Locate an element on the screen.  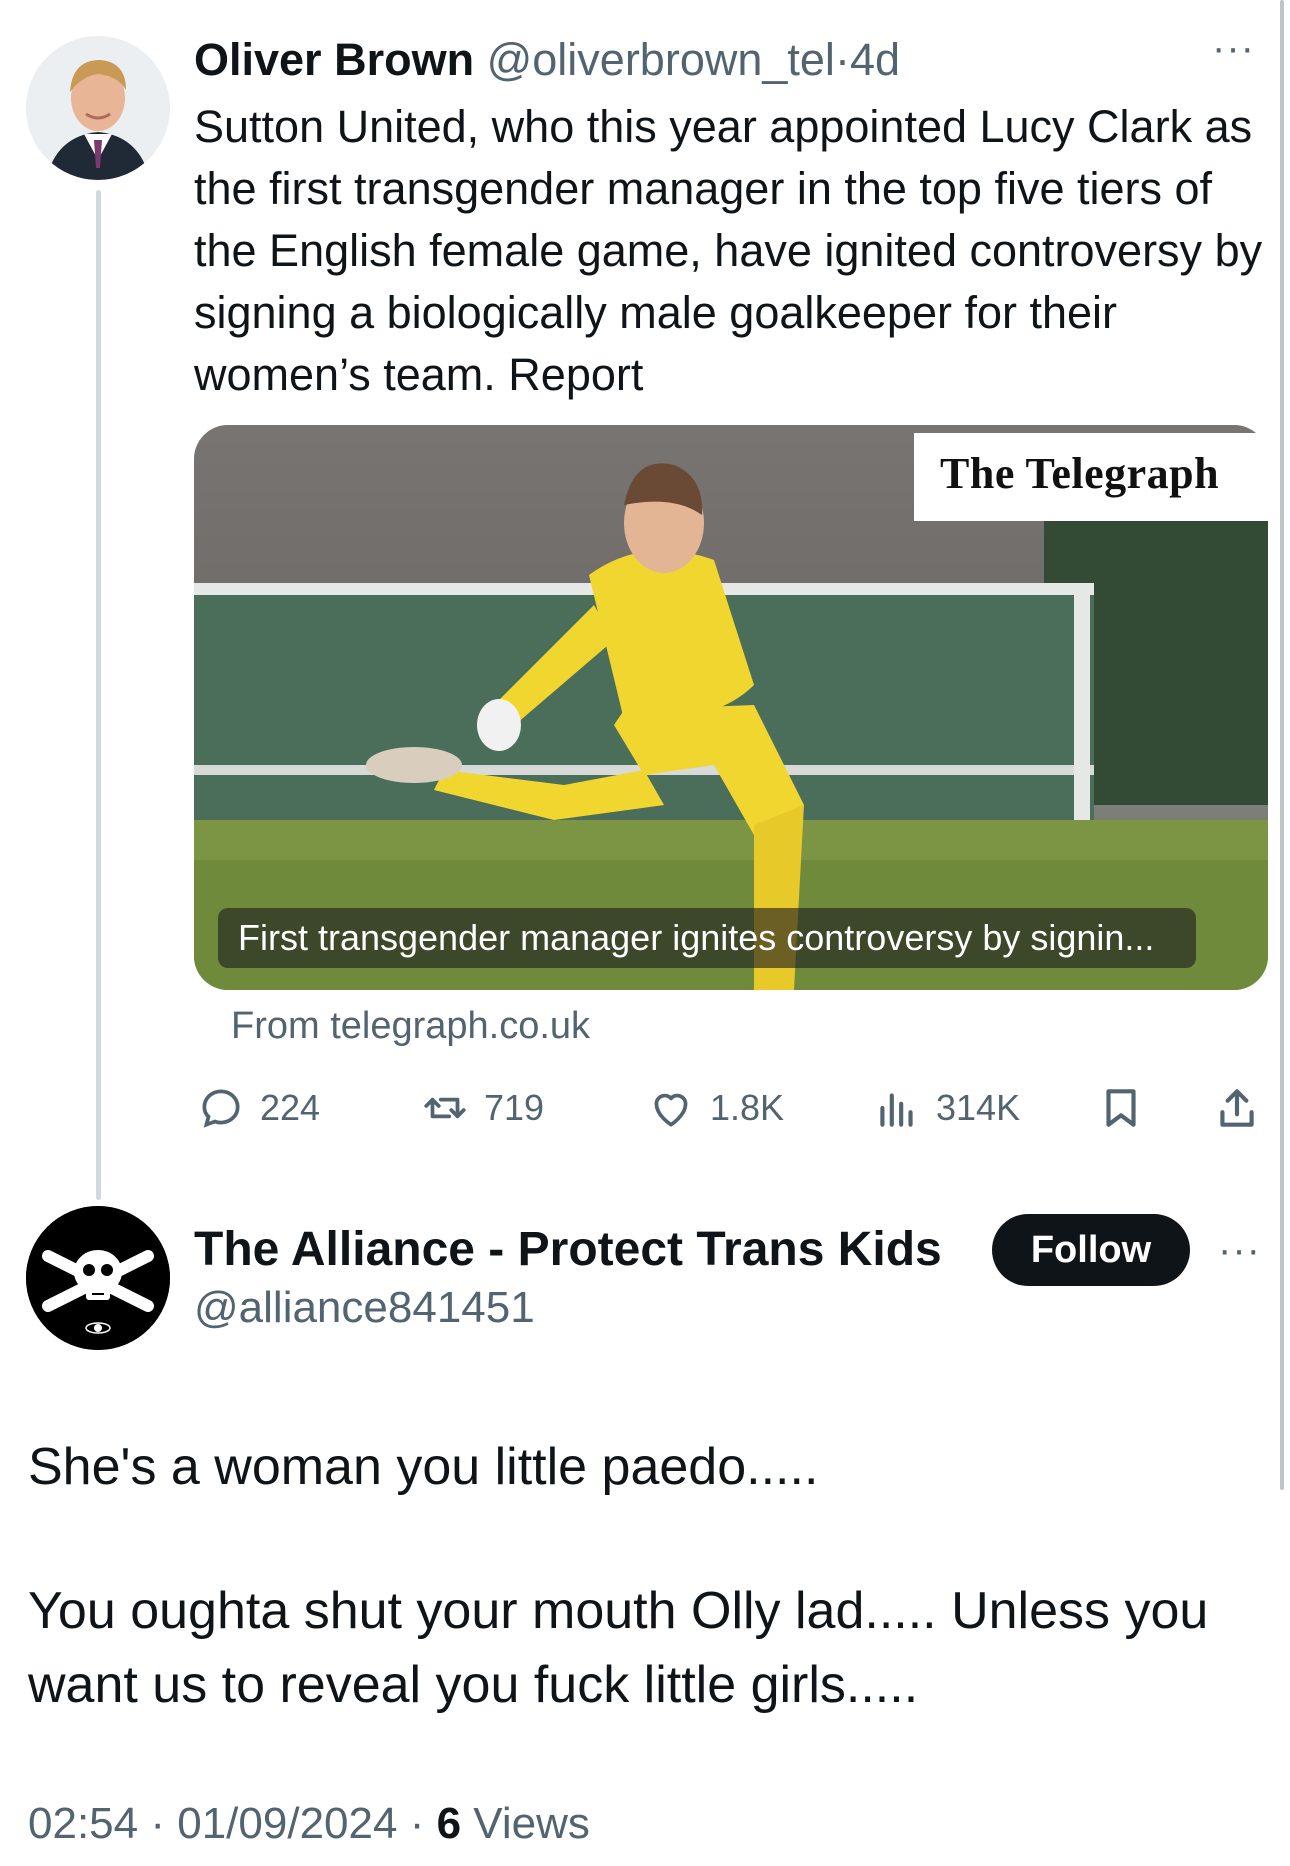
share-icon is located at coordinates (1237, 1108).